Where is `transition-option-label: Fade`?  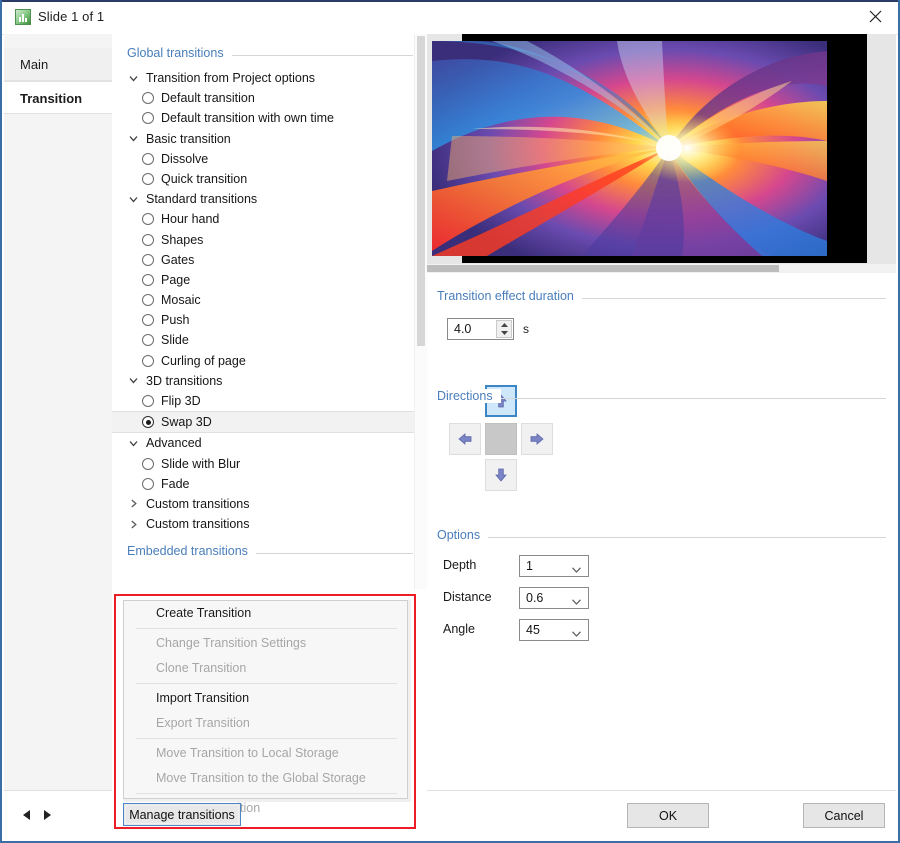
transition-option-label: Fade is located at coordinates (175, 483).